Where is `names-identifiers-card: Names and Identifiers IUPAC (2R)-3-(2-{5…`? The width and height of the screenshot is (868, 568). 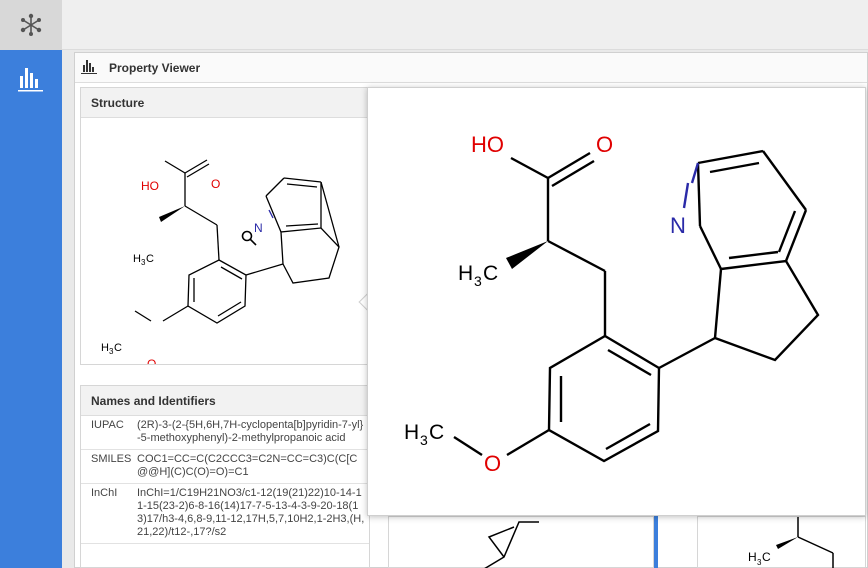 names-identifiers-card: Names and Identifiers IUPAC (2R)-3-(2-{5… is located at coordinates (225, 476).